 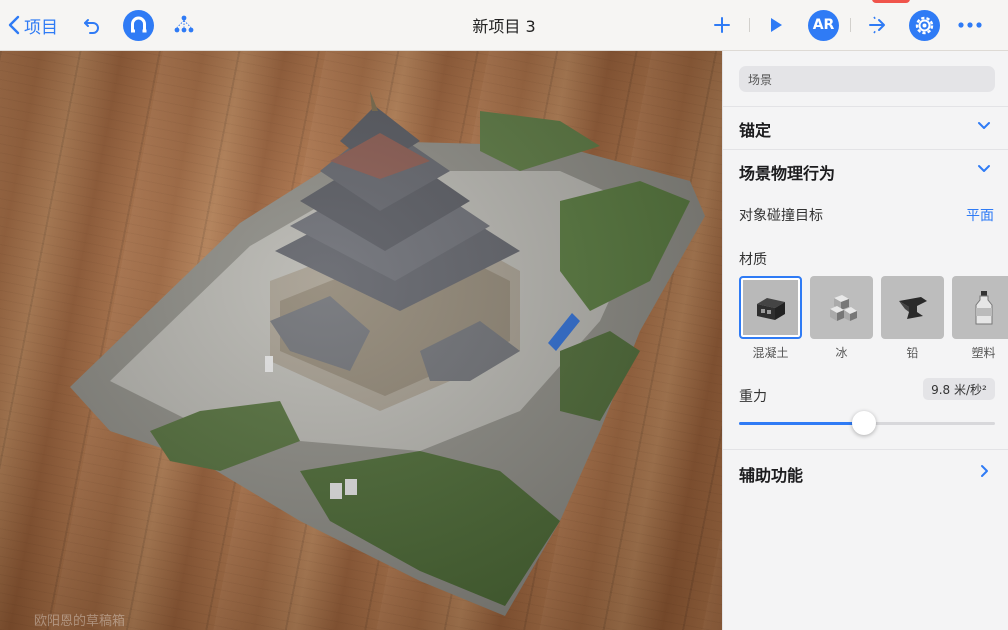 I want to click on play-icon, so click(x=776, y=25).